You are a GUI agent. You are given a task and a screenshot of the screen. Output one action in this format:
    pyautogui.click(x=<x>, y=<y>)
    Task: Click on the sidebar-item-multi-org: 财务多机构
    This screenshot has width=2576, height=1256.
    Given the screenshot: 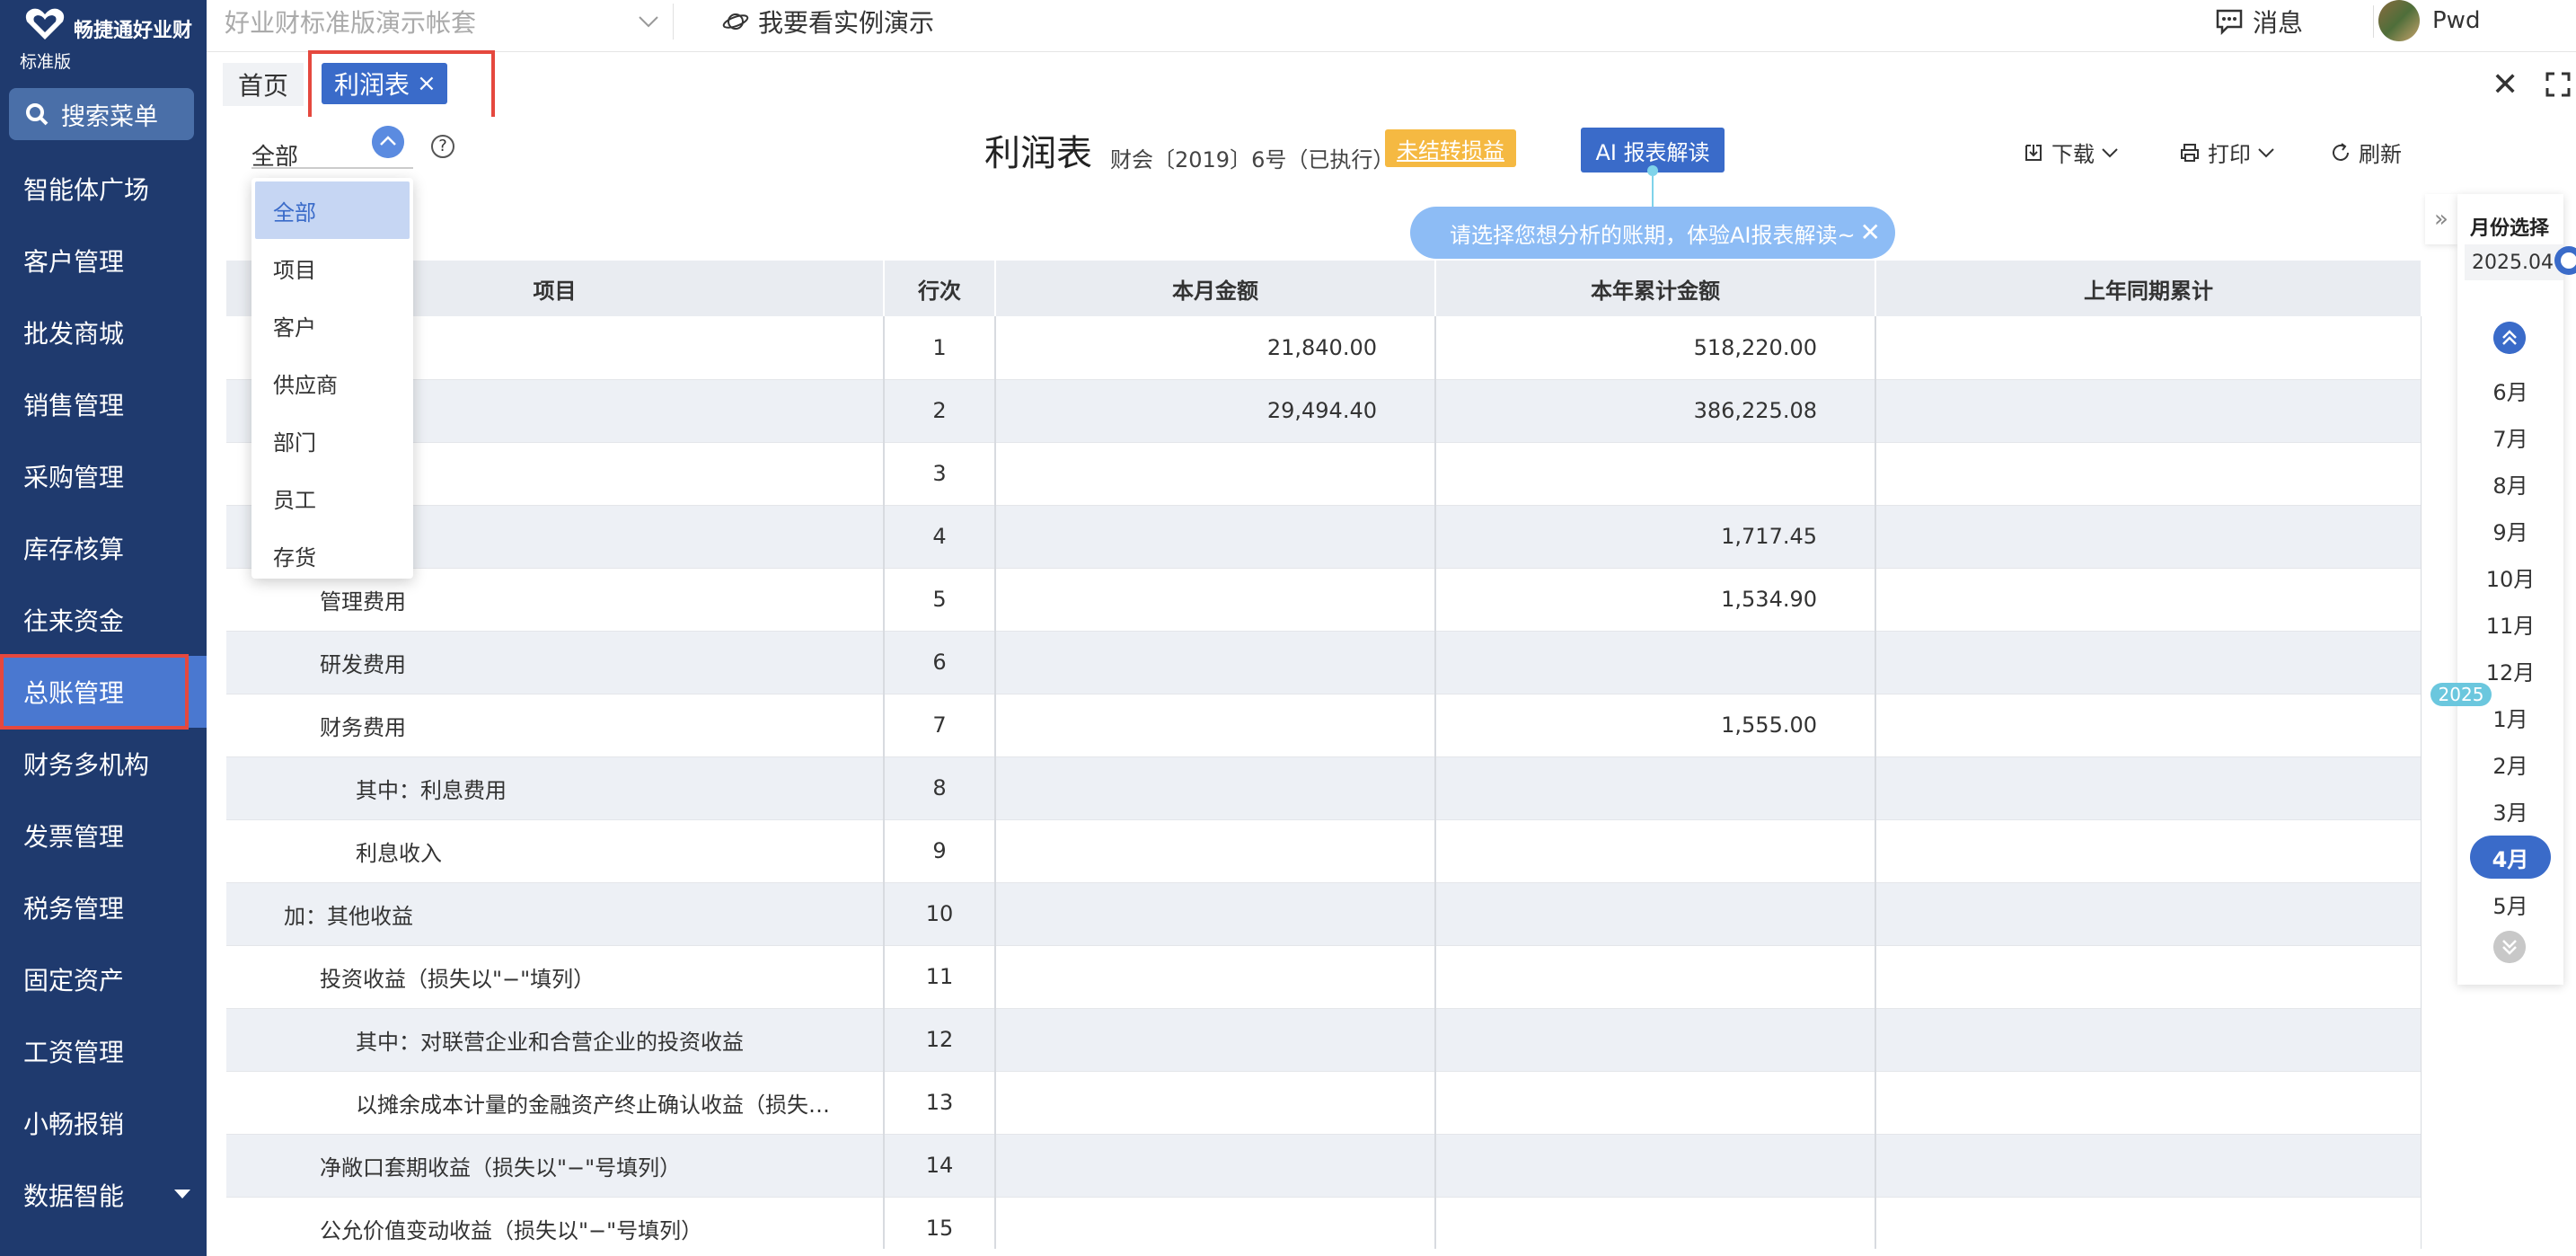 What is the action you would take?
    pyautogui.click(x=103, y=764)
    